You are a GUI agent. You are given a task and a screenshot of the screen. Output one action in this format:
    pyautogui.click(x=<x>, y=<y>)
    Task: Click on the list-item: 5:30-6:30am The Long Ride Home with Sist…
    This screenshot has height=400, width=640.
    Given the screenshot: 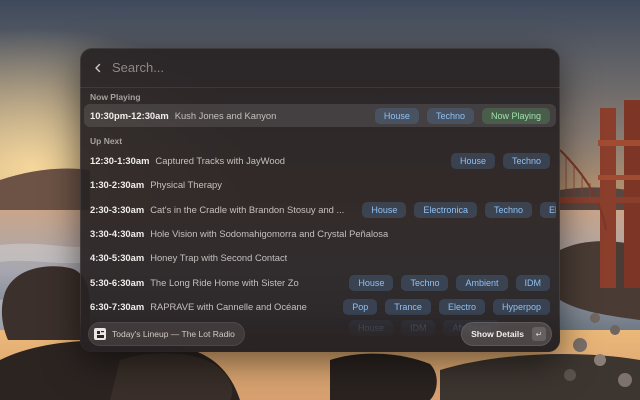 What is the action you would take?
    pyautogui.click(x=320, y=282)
    